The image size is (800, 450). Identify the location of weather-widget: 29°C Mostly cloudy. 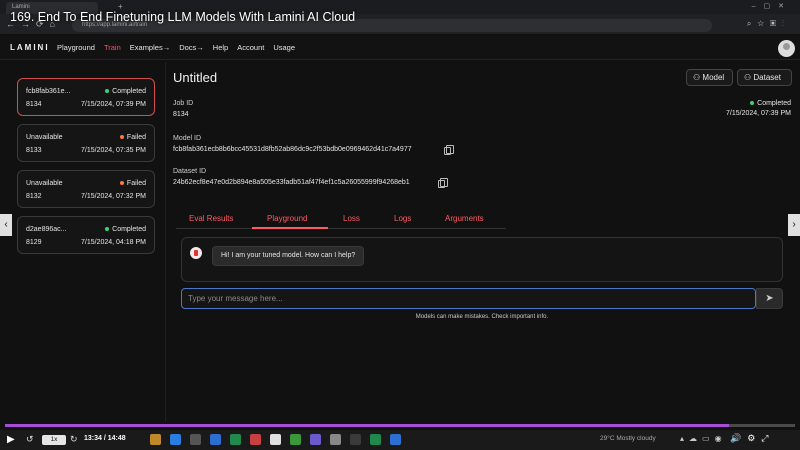
(628, 438).